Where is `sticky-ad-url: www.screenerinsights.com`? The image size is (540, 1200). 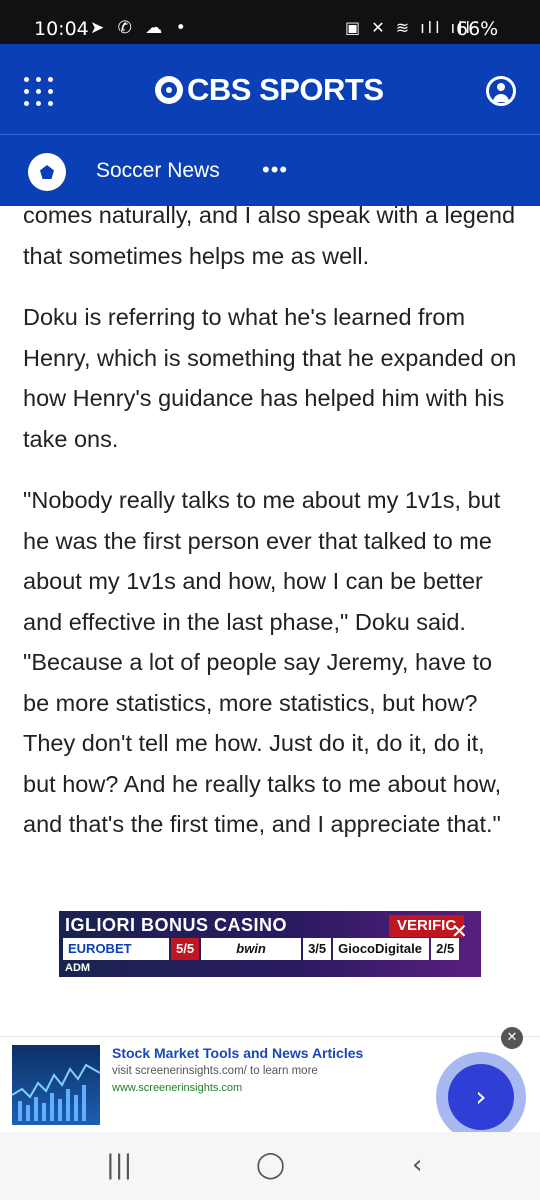
sticky-ad-url: www.screenerinsights.com is located at coordinates (177, 1088).